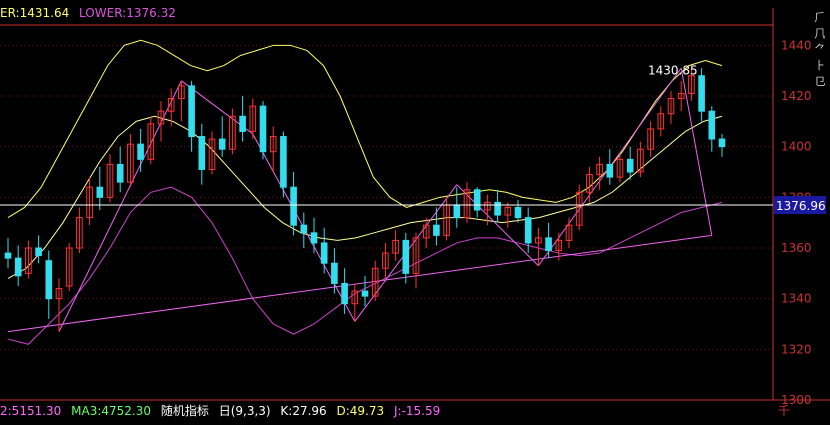 This screenshot has height=425, width=830. Describe the element at coordinates (796, 147) in the screenshot. I see `y-tick-label: 1400` at that location.